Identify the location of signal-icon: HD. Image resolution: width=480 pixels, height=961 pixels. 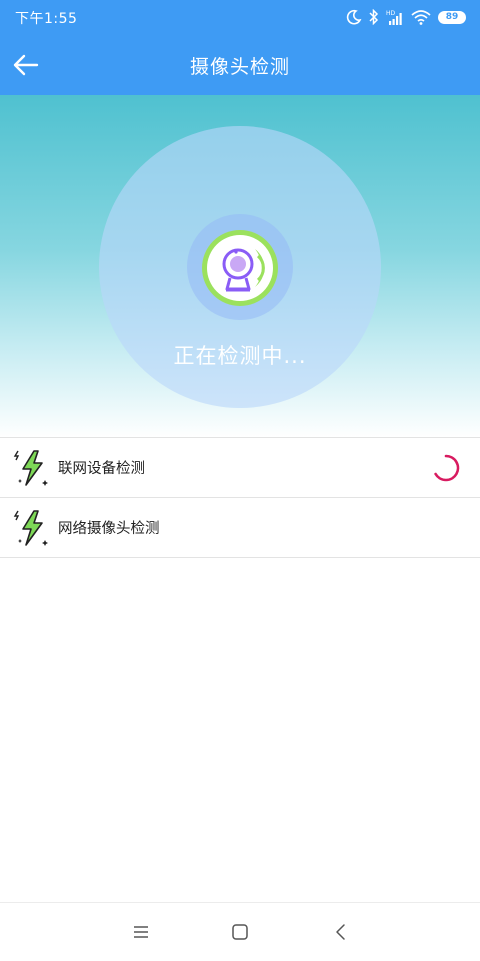
(394, 17).